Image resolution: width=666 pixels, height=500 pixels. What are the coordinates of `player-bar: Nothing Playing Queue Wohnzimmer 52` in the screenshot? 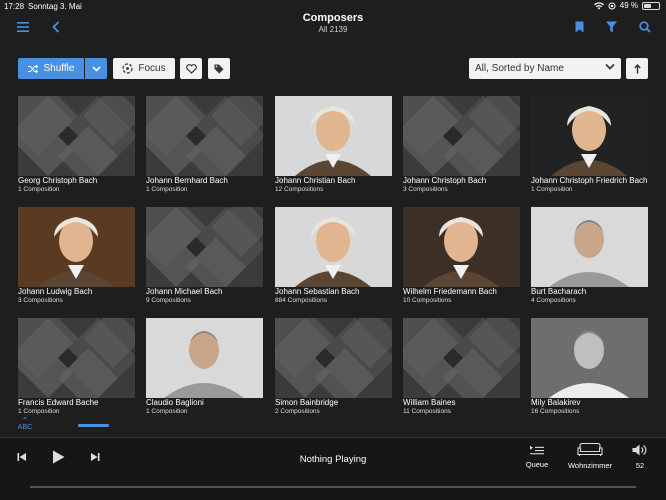 It's located at (333, 468).